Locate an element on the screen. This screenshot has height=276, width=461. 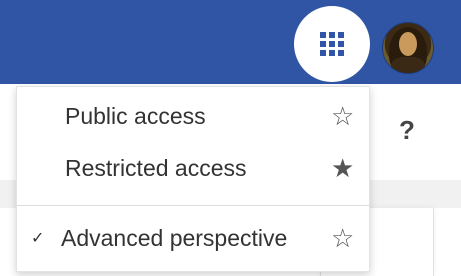
grid-icon is located at coordinates (332, 44).